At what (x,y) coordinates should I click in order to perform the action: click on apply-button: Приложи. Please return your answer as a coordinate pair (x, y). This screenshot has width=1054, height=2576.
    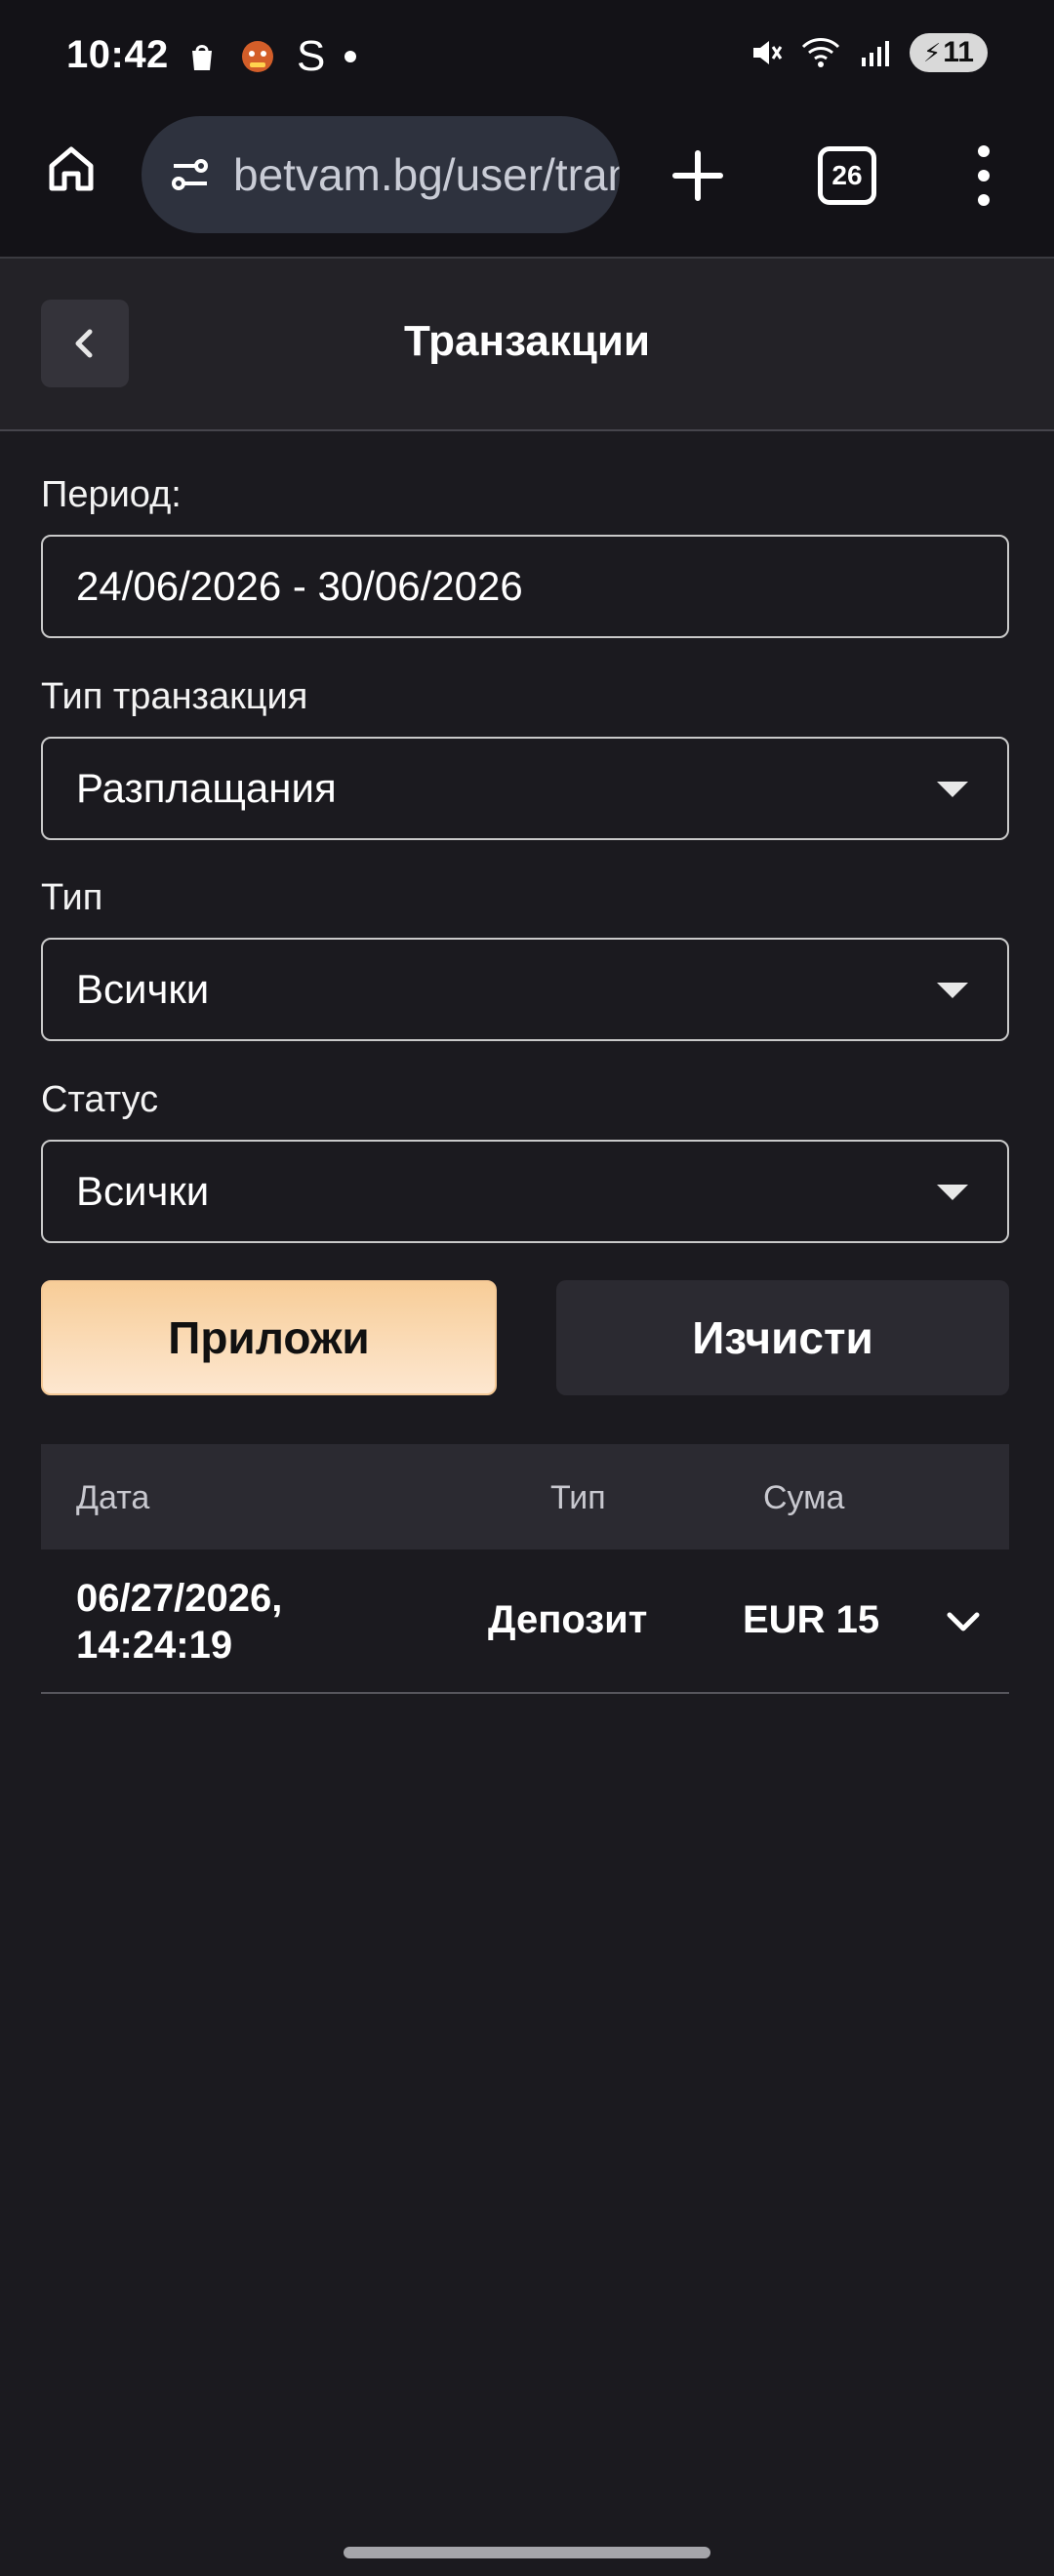
    Looking at the image, I should click on (269, 1337).